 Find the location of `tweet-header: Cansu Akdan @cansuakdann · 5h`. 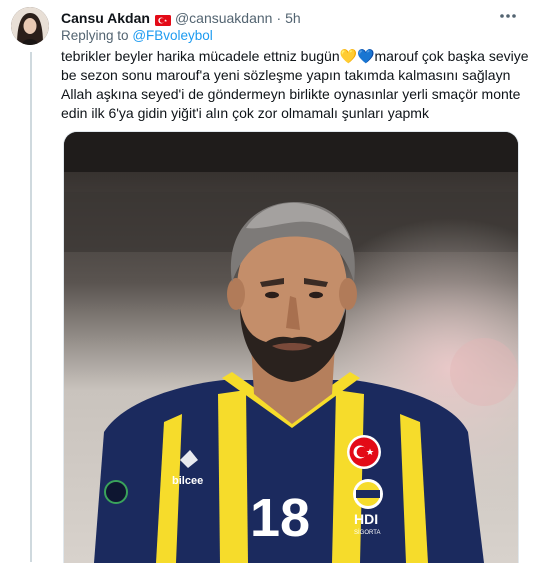

tweet-header: Cansu Akdan @cansuakdann · 5h is located at coordinates (292, 18).